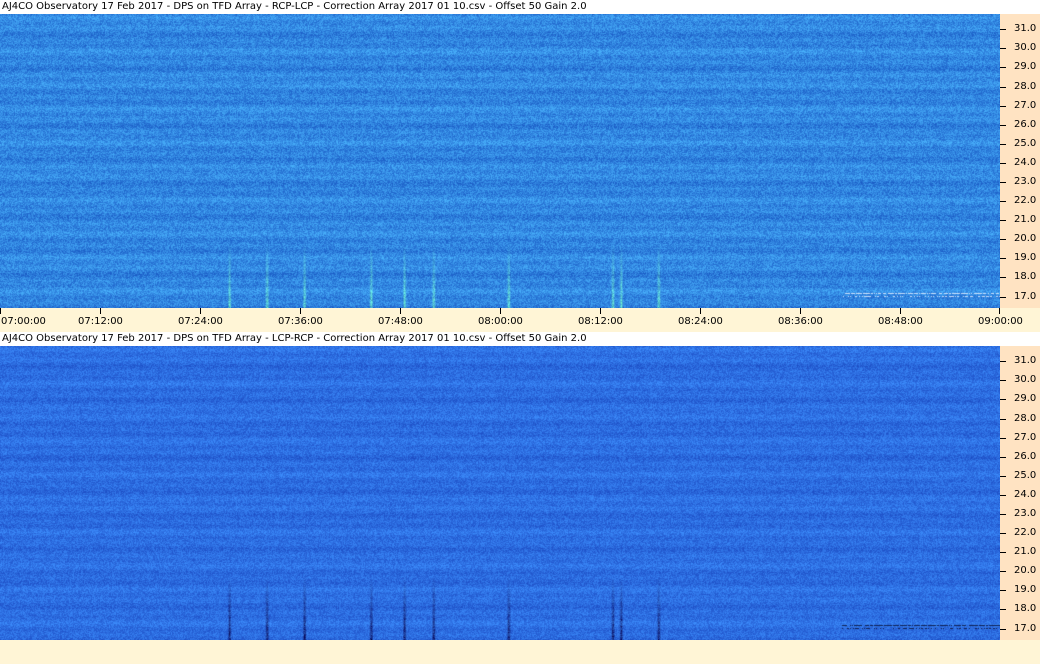  I want to click on x-axis, so click(520, 651).